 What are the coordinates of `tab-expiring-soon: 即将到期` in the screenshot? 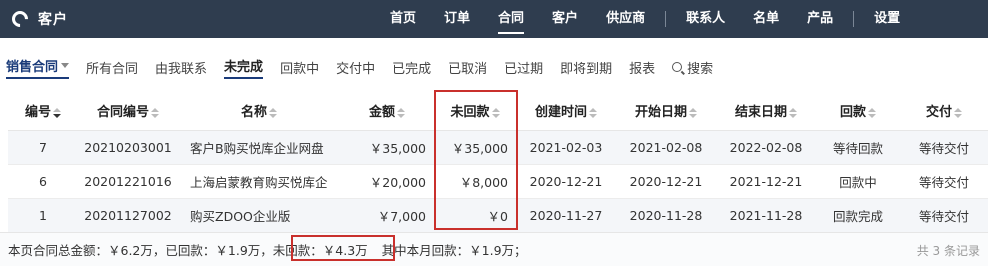 It's located at (586, 67).